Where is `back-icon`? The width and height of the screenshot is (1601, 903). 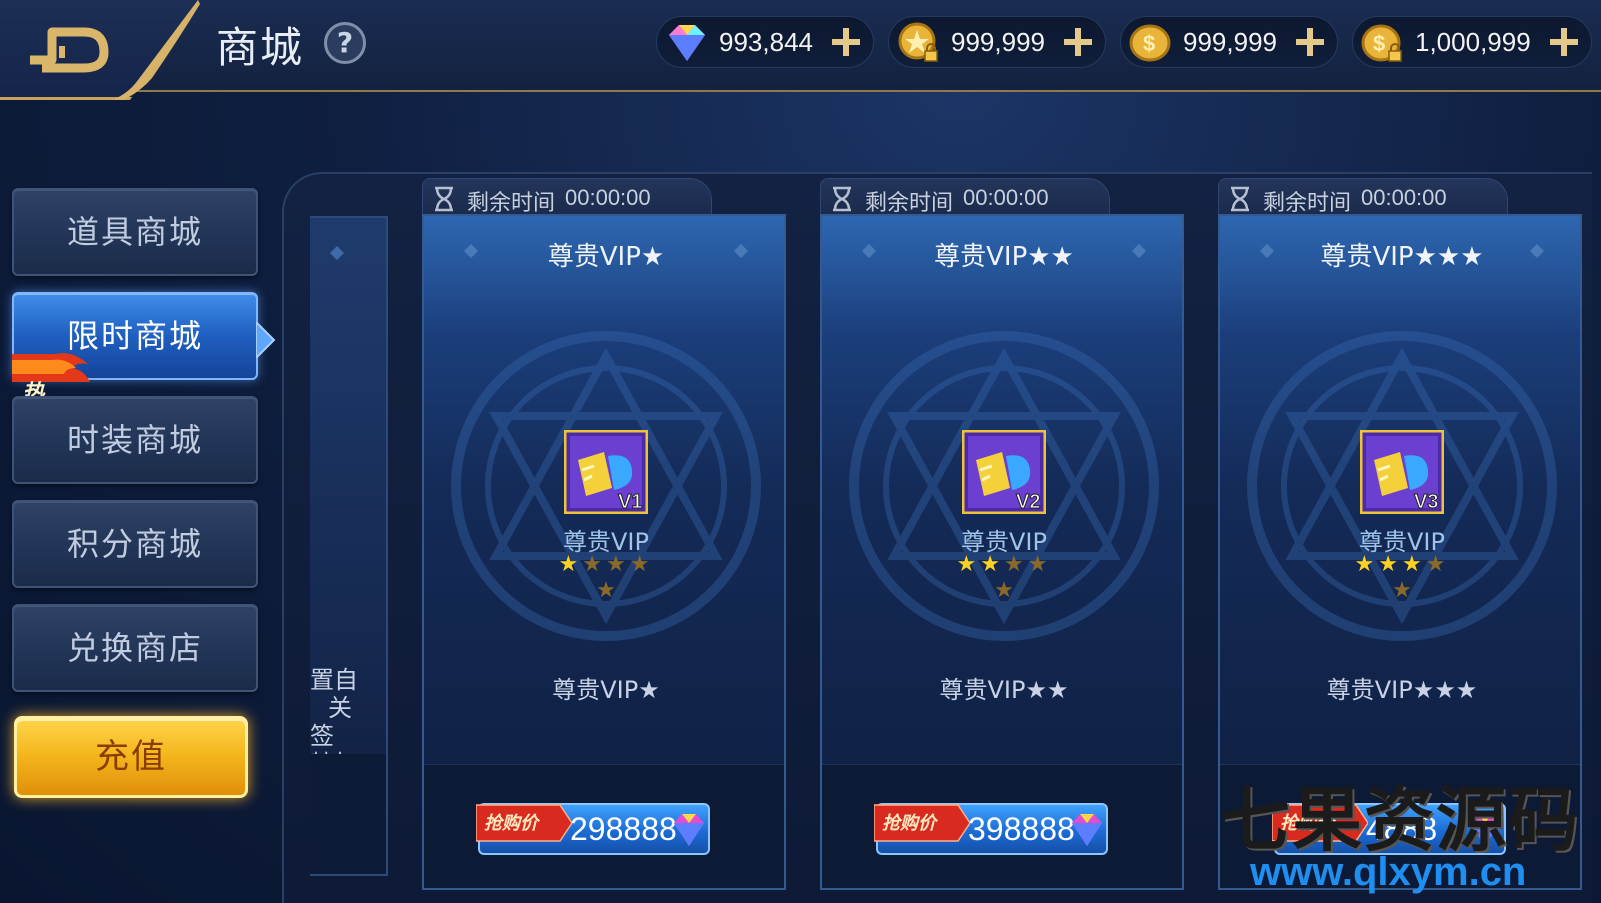 back-icon is located at coordinates (72, 46).